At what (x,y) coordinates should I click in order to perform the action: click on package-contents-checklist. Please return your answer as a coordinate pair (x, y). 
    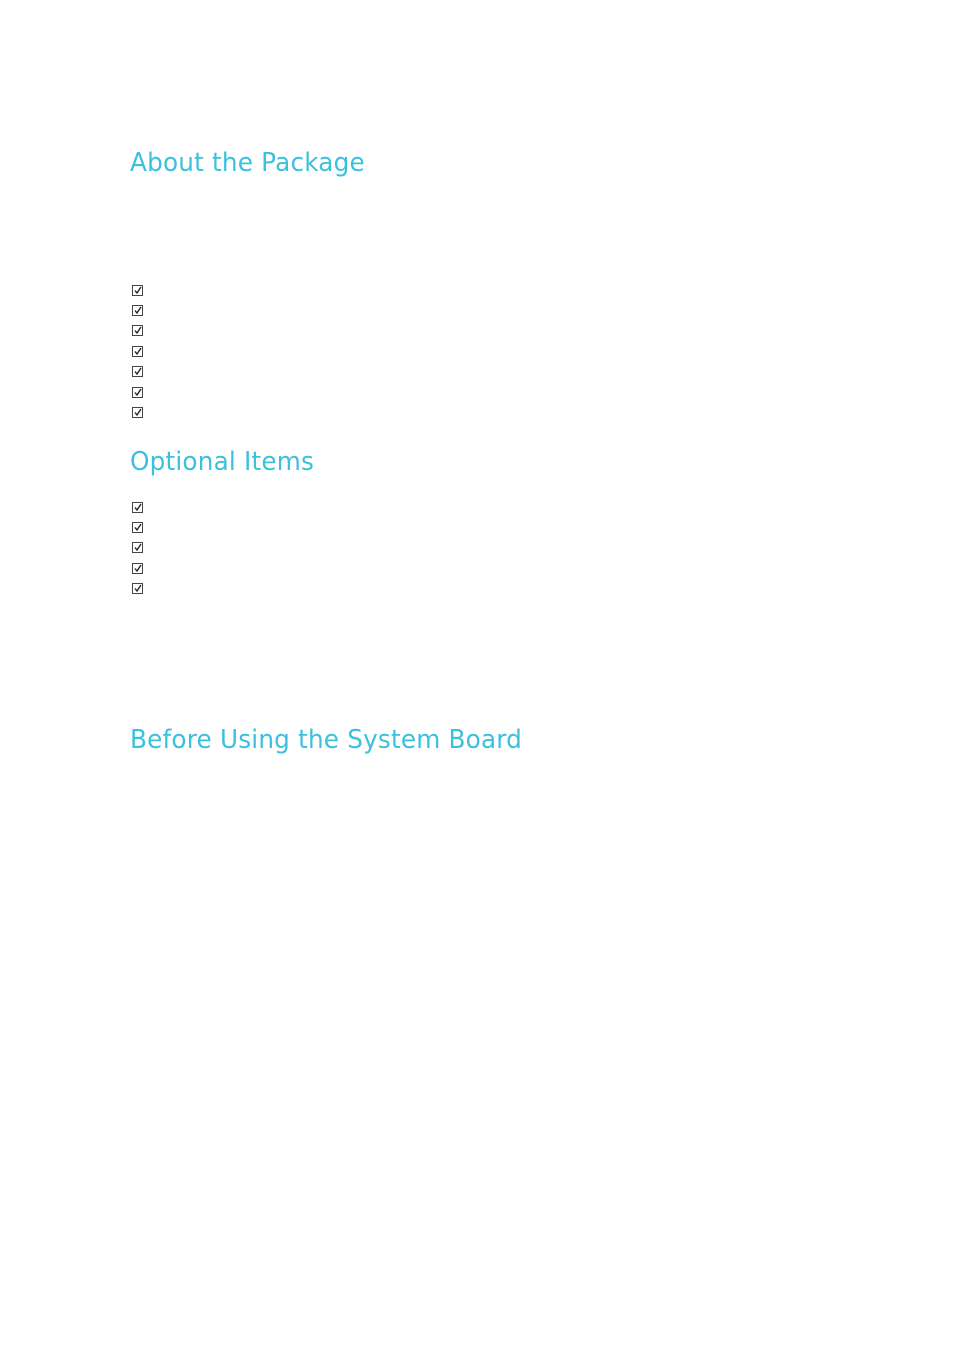
    Looking at the image, I should click on (137, 351).